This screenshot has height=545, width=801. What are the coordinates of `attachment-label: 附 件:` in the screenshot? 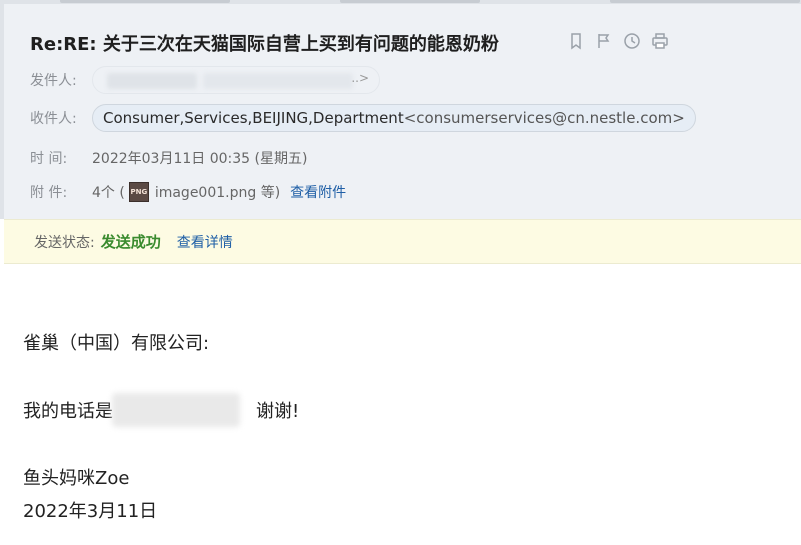 It's located at (49, 193).